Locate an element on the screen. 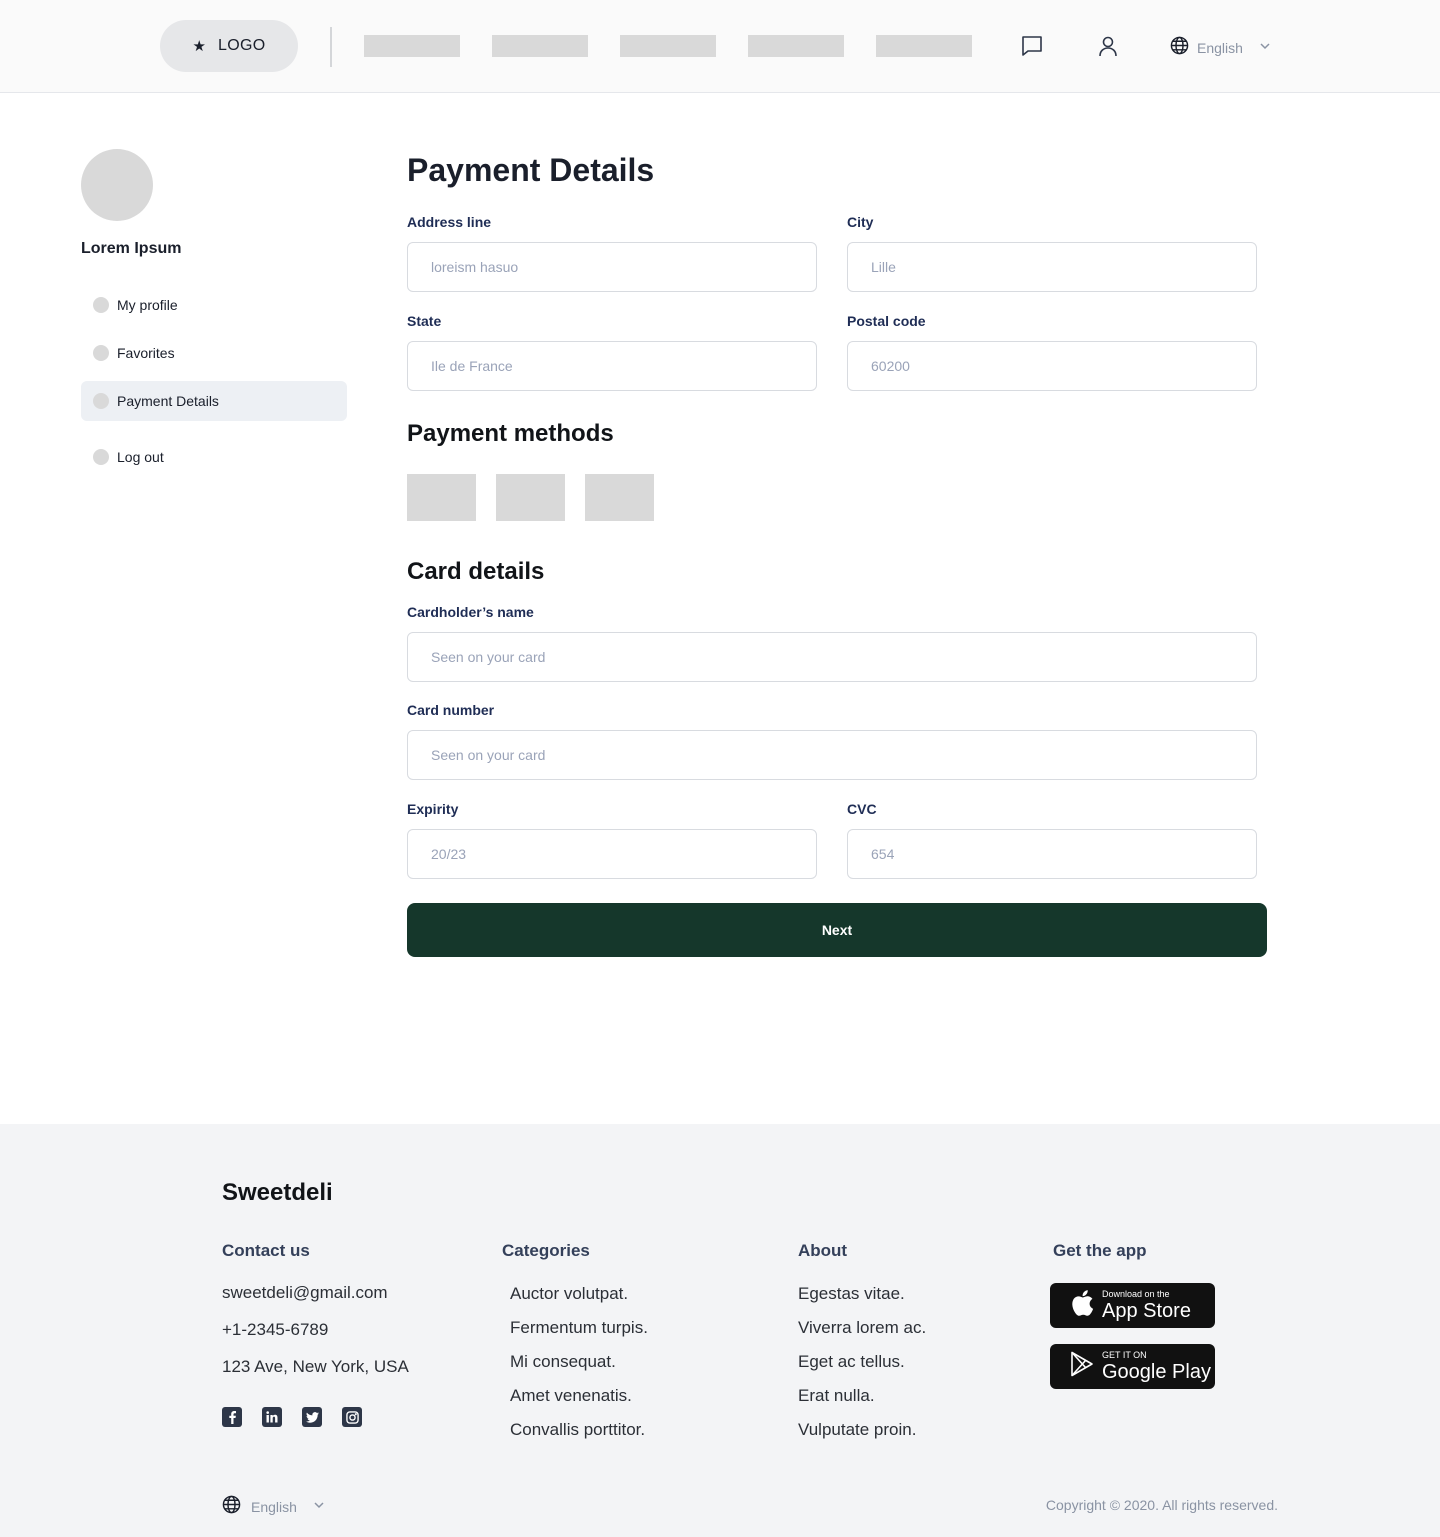 The height and width of the screenshot is (1537, 1440). app-store-button: Download on the App Store is located at coordinates (1132, 1305).